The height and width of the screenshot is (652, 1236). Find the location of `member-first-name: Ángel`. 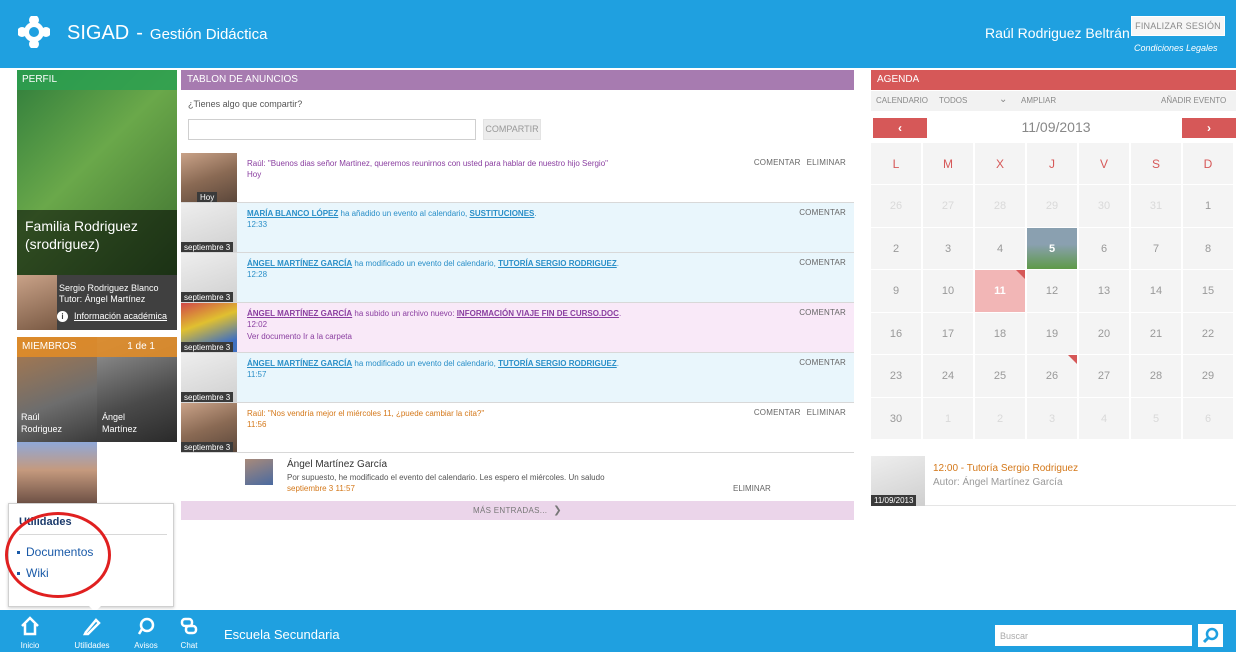

member-first-name: Ángel is located at coordinates (114, 417).